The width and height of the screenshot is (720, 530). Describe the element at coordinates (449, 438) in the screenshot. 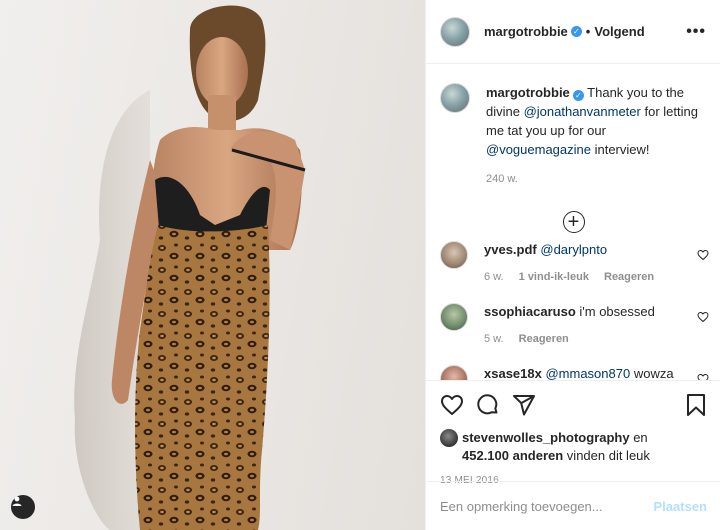

I see `liker-avatar` at that location.